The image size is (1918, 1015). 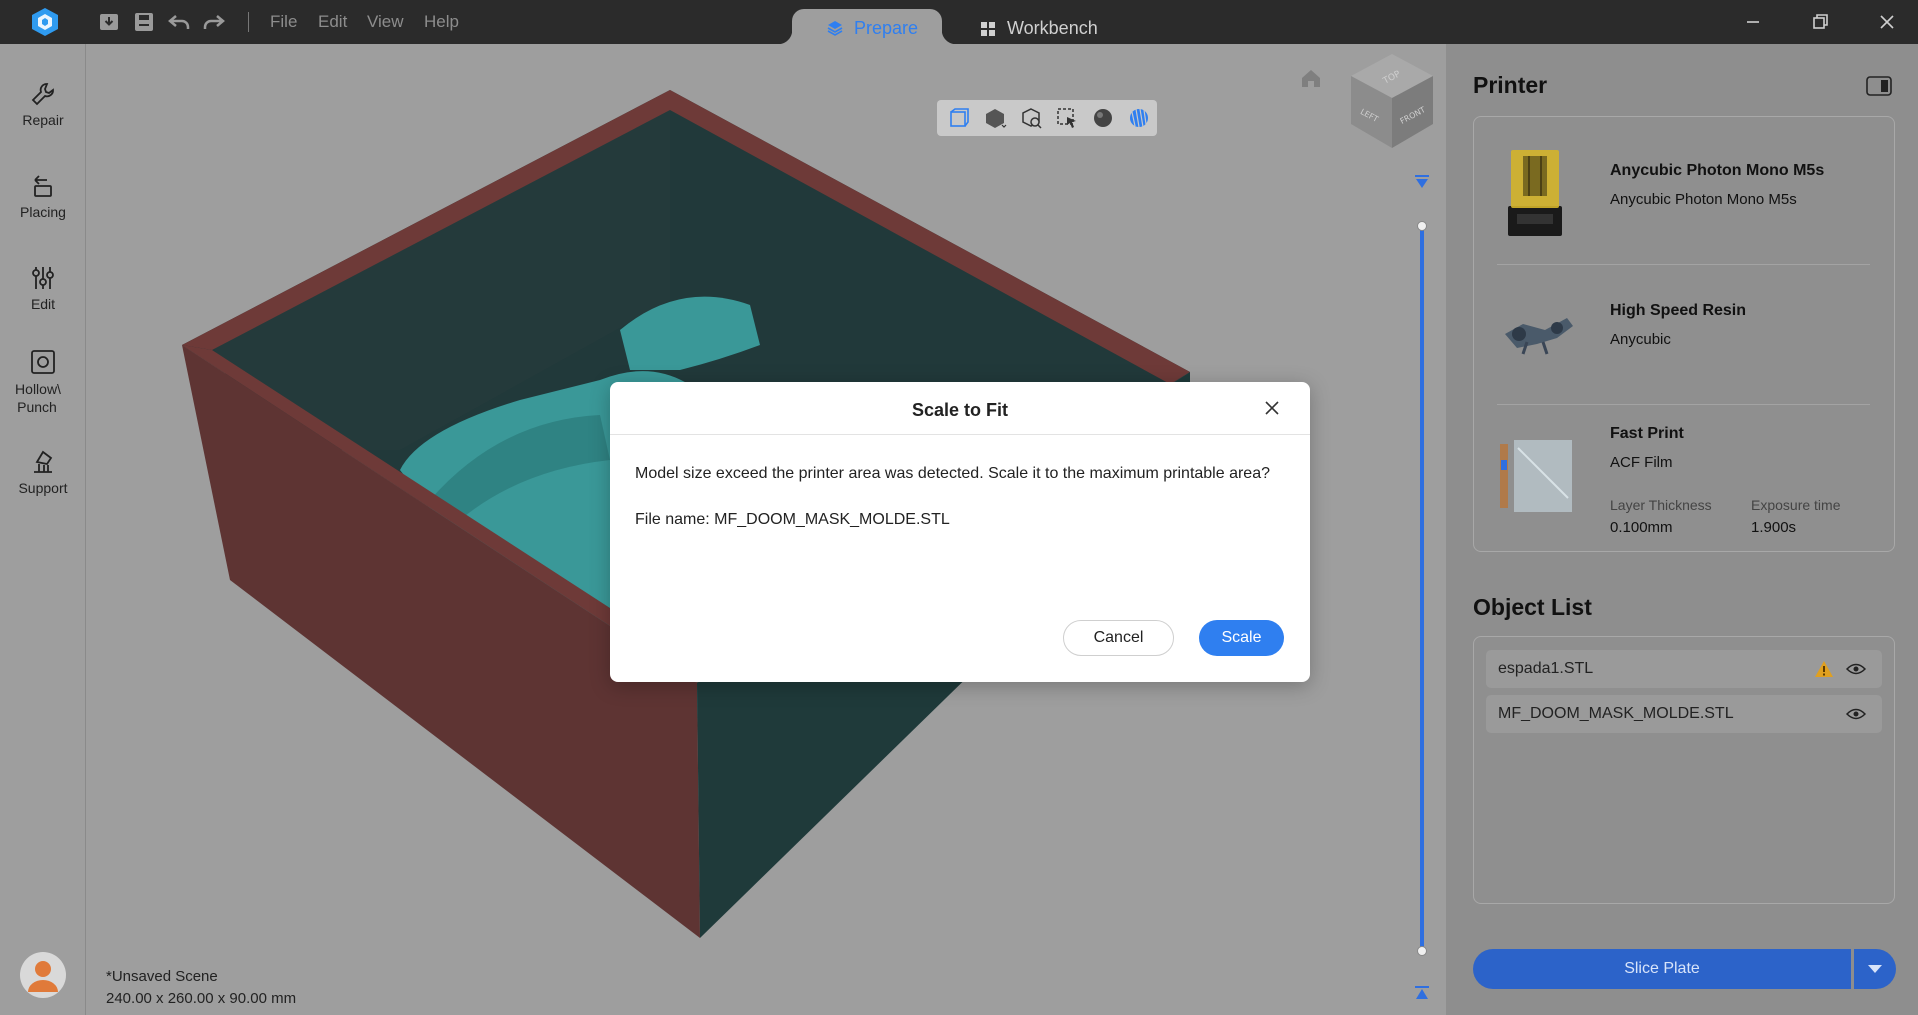 What do you see at coordinates (43, 120) in the screenshot?
I see `tool-repair-label: Repair` at bounding box center [43, 120].